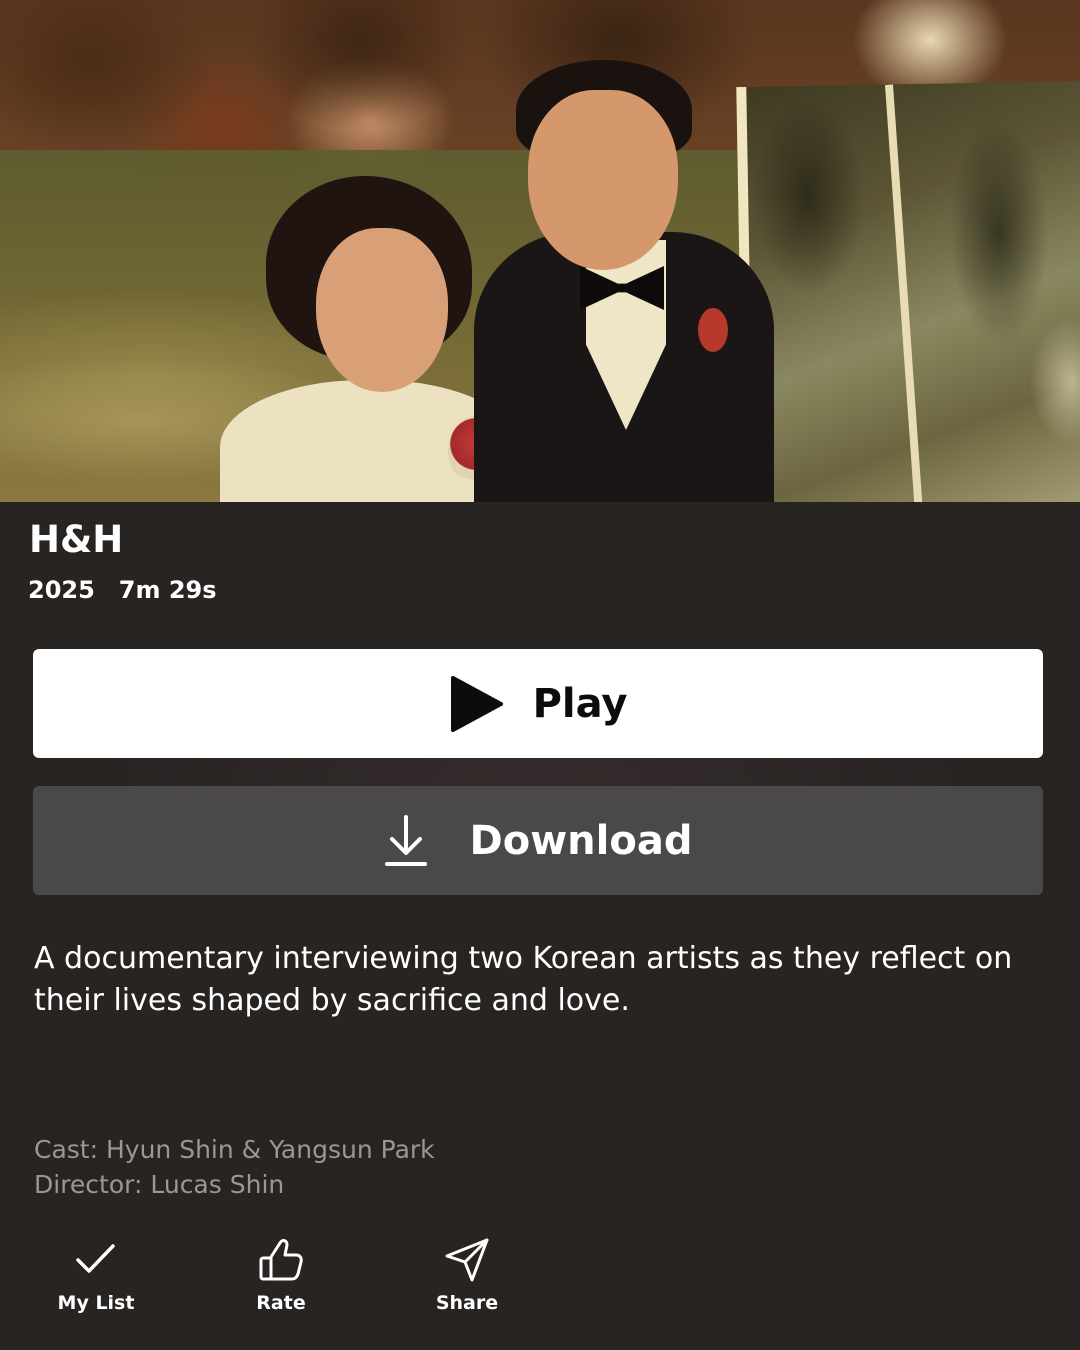 Image resolution: width=1080 pixels, height=1350 pixels. I want to click on page-title: H&H, so click(76, 539).